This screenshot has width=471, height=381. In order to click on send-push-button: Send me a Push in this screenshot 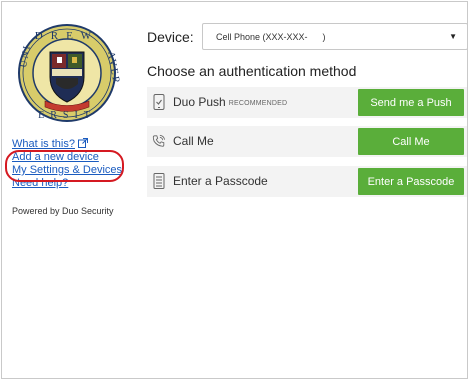, I will do `click(411, 102)`.